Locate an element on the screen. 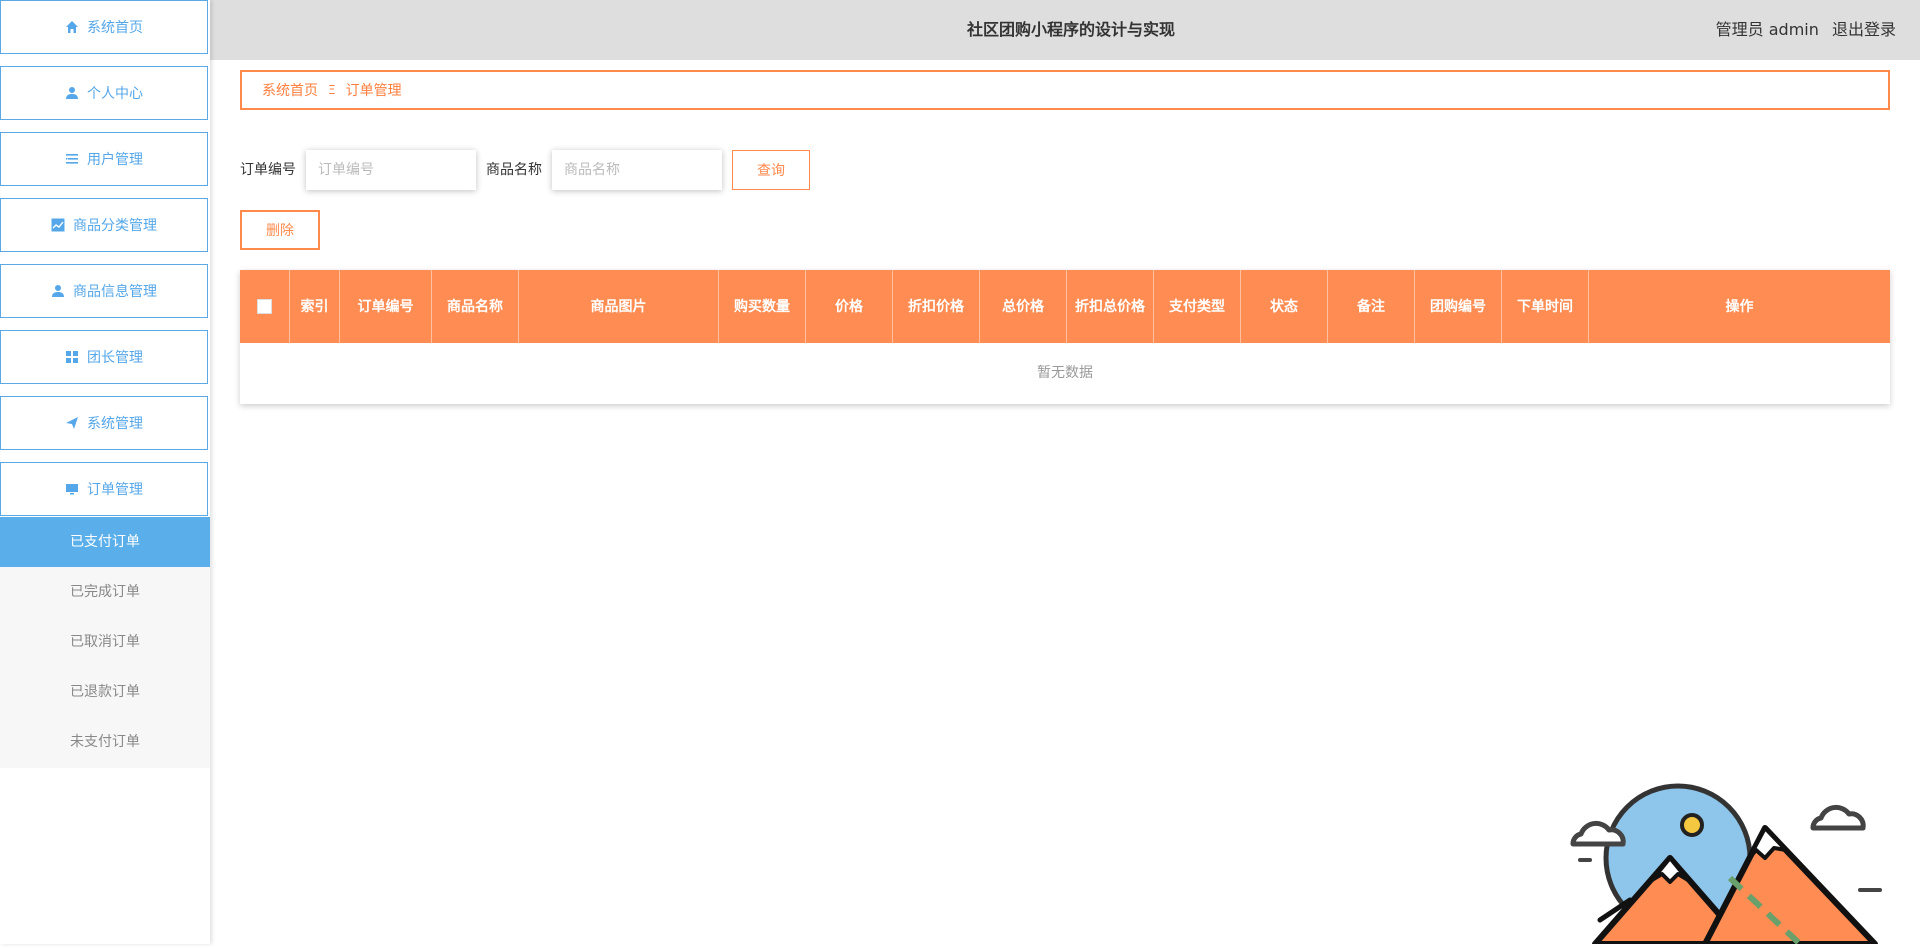 This screenshot has width=1920, height=948. sidebar-item-users: 用户管理 is located at coordinates (104, 159).